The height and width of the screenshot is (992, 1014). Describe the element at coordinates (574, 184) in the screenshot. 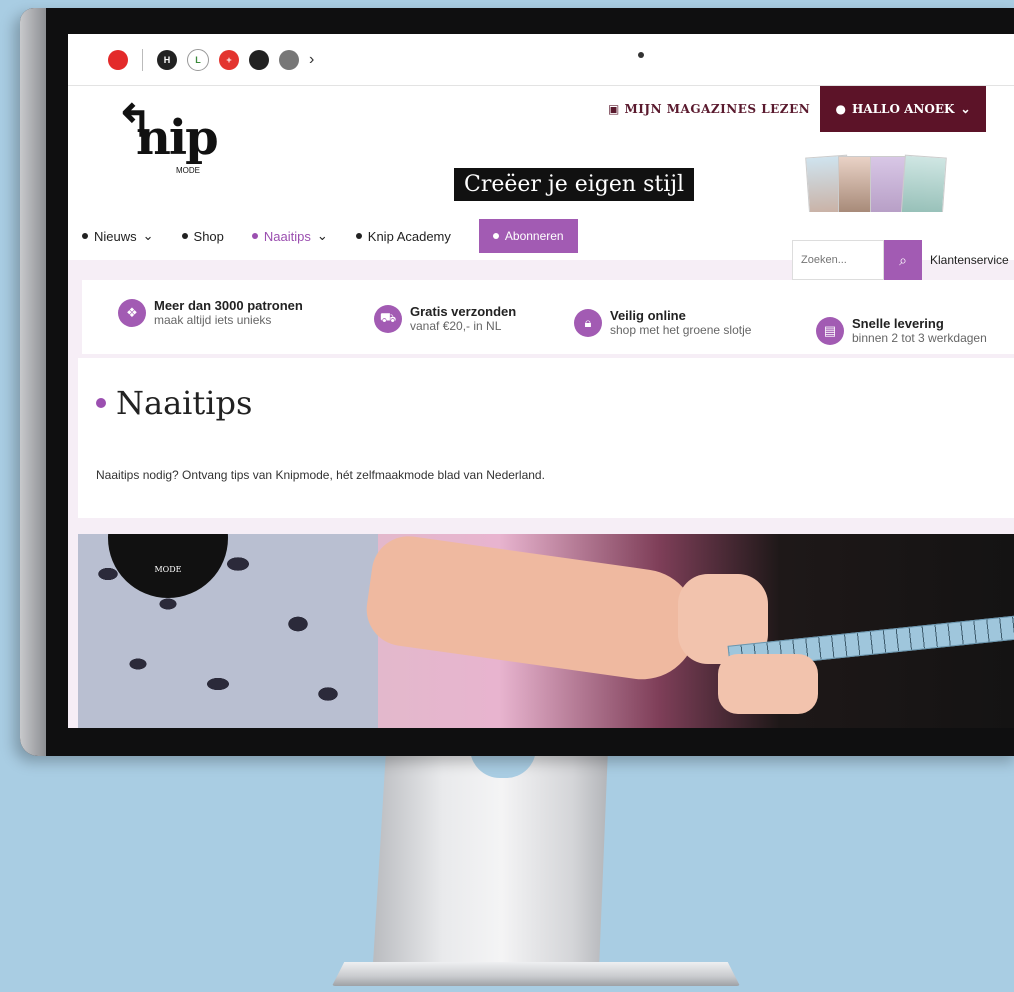

I see `tagline: Creëer je eigen stijl` at that location.